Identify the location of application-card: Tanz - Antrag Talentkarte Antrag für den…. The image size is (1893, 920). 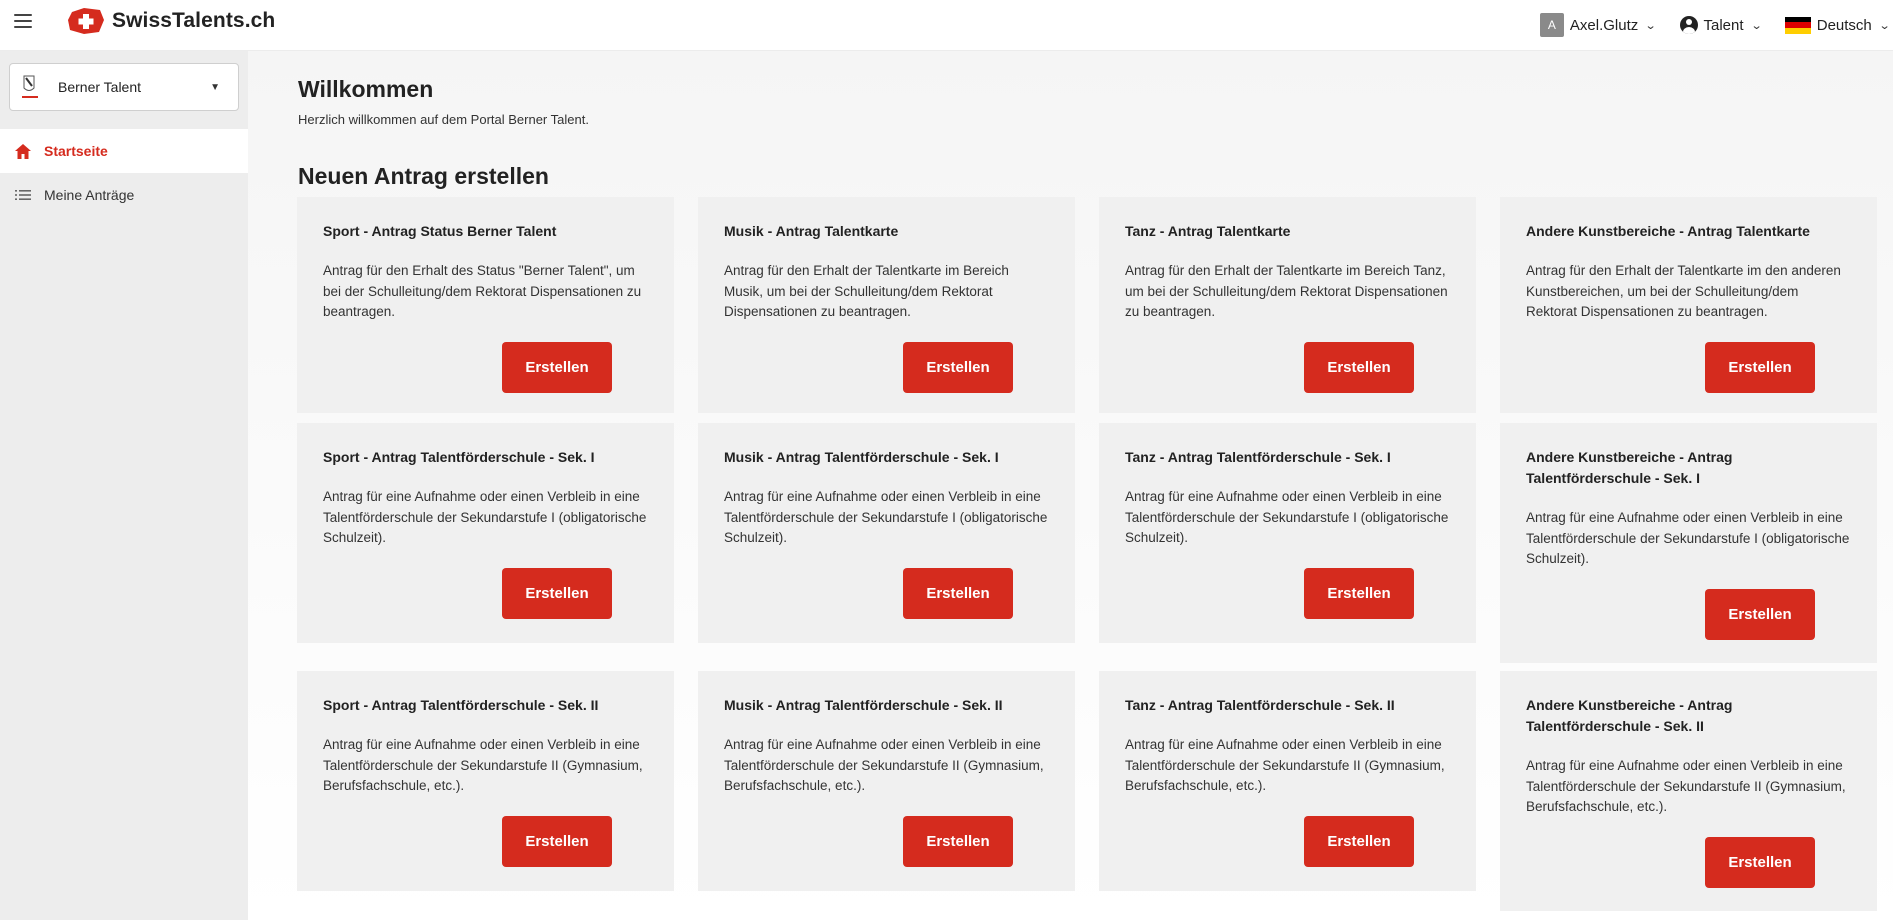
(1287, 305).